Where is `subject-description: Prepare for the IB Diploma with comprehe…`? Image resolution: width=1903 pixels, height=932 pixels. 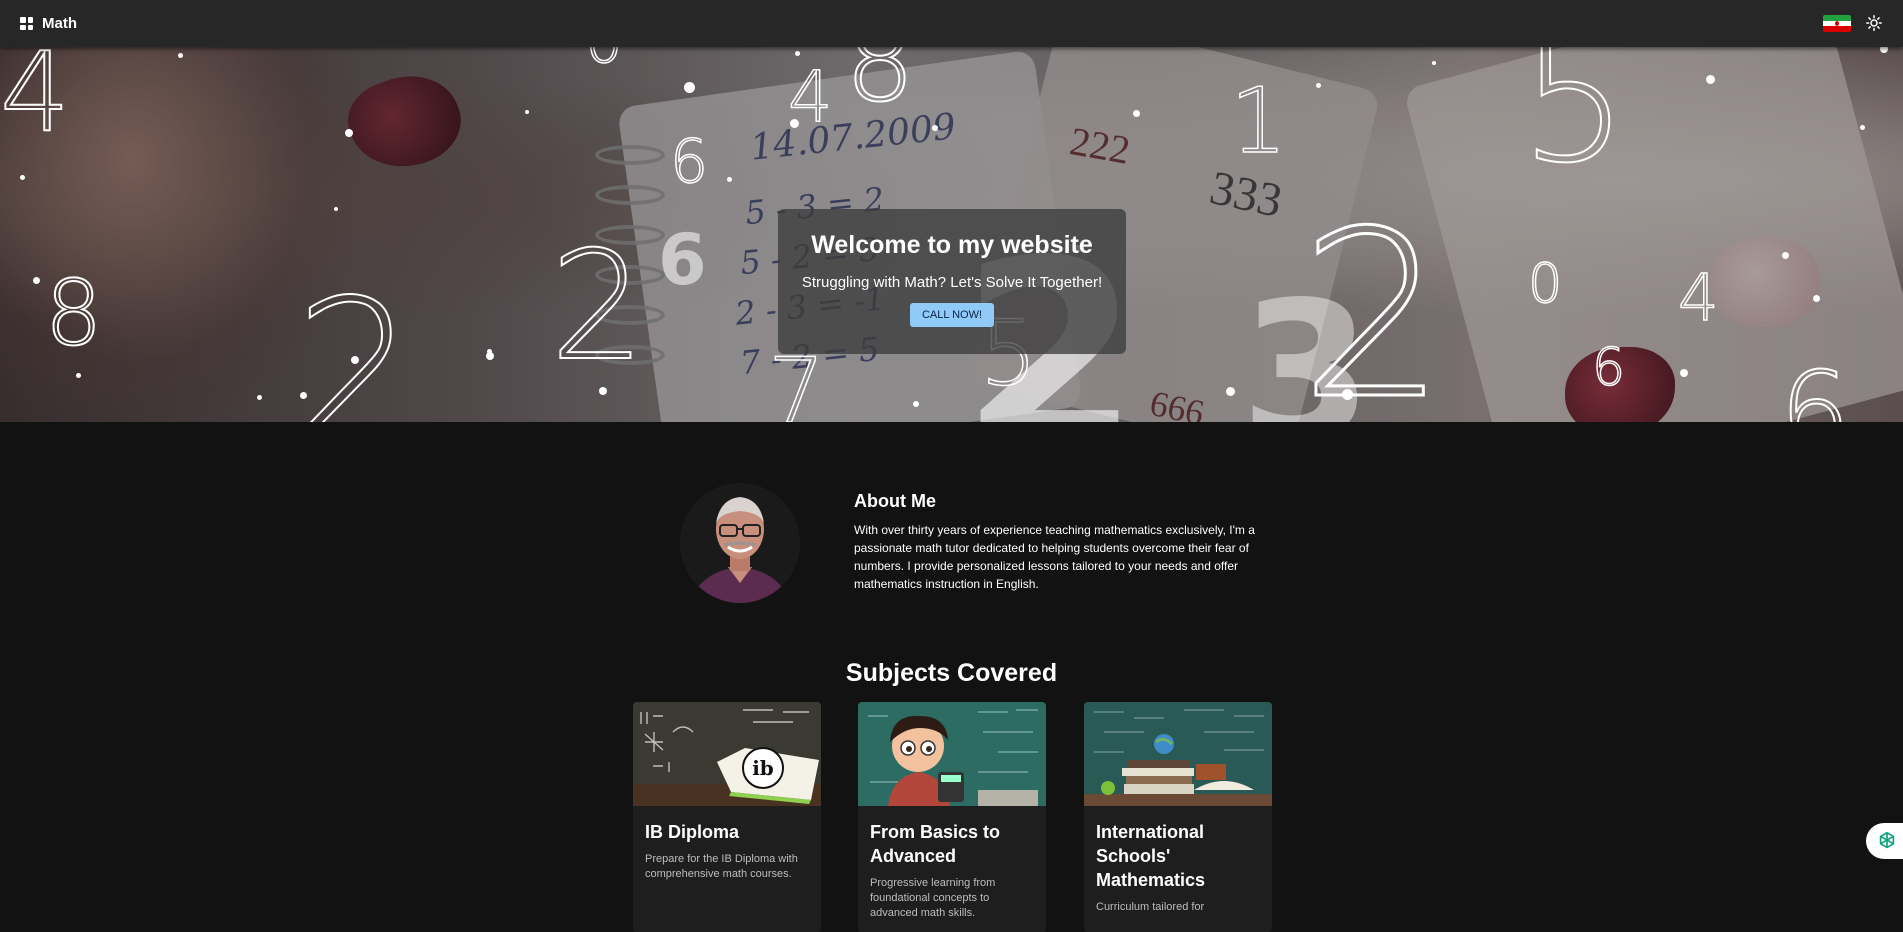
subject-description: Prepare for the IB Diploma with comprehe… is located at coordinates (721, 866).